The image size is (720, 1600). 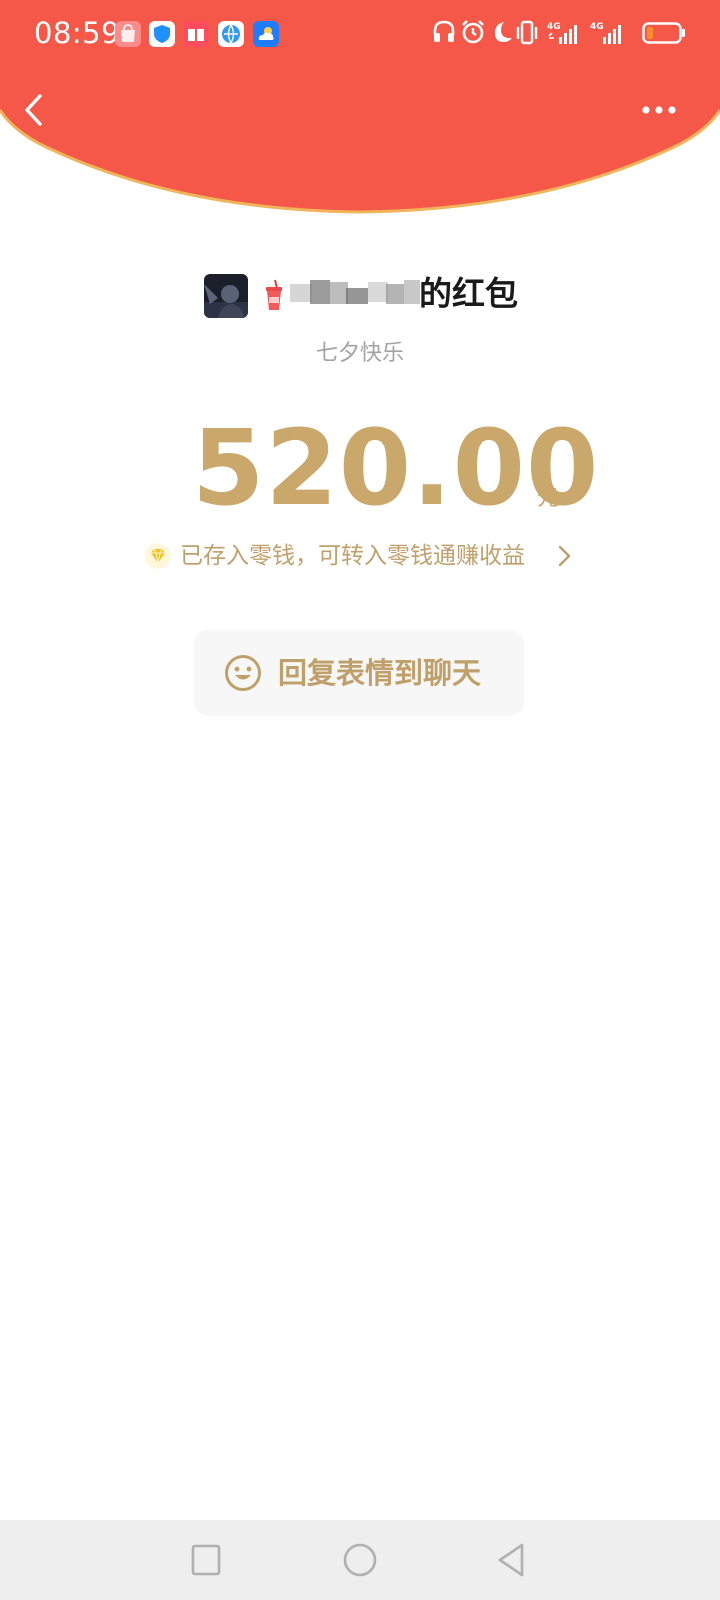 What do you see at coordinates (473, 32) in the screenshot?
I see `alarm-icon` at bounding box center [473, 32].